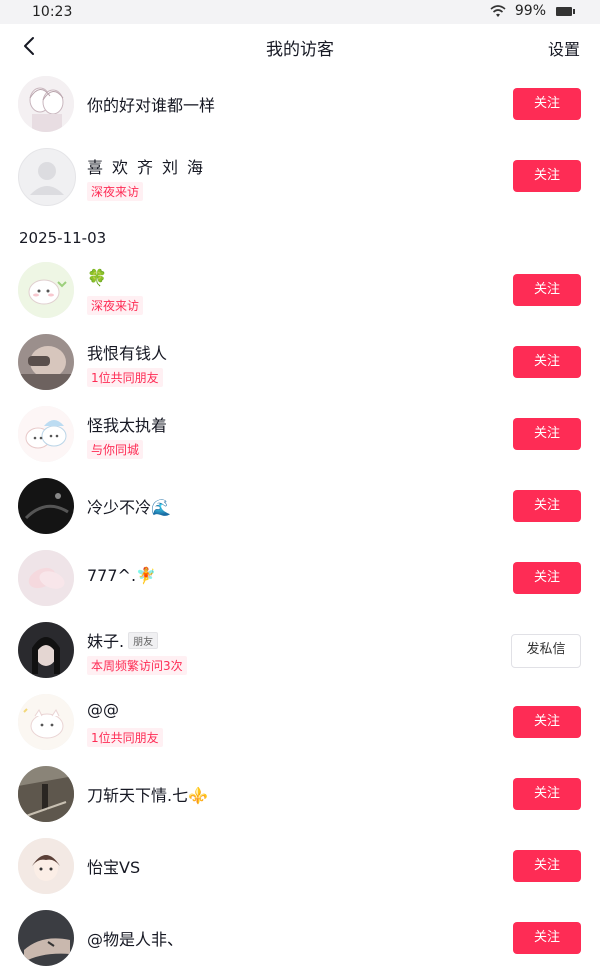 Image resolution: width=600 pixels, height=974 pixels. I want to click on nav-bar: 我的访客 设置, so click(300, 46).